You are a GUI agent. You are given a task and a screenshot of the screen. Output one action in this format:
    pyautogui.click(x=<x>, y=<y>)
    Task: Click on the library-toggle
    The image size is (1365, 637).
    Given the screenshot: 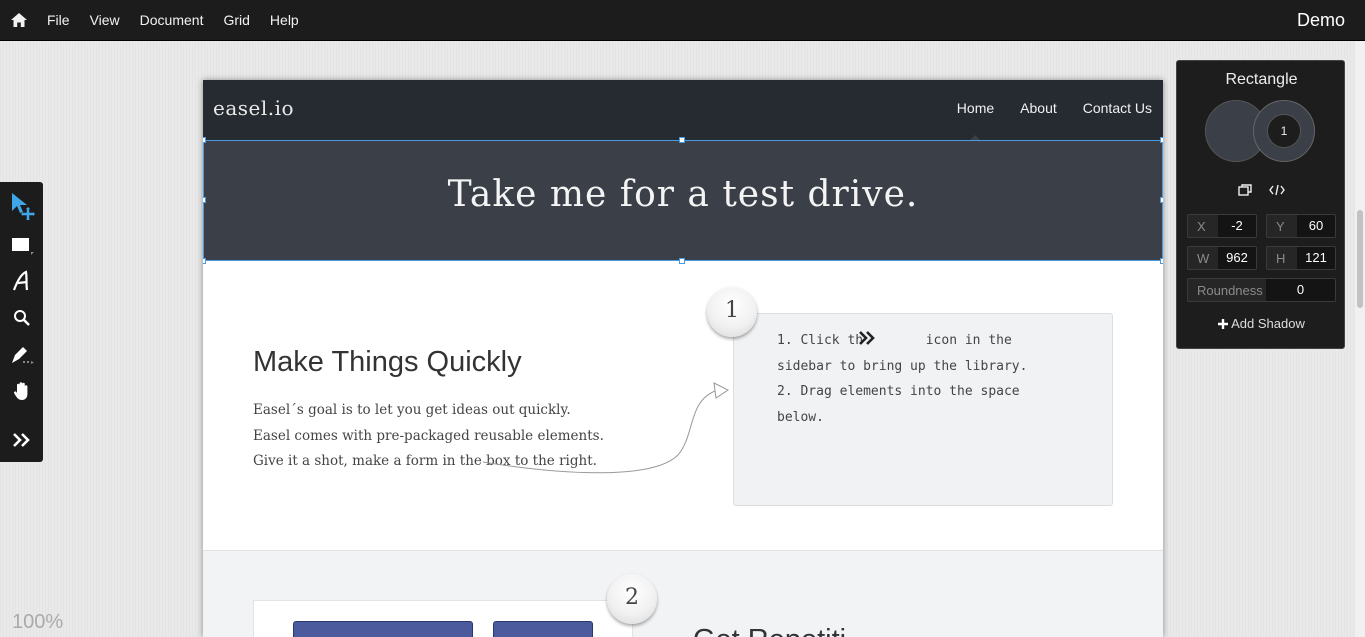 What is the action you would take?
    pyautogui.click(x=21, y=440)
    